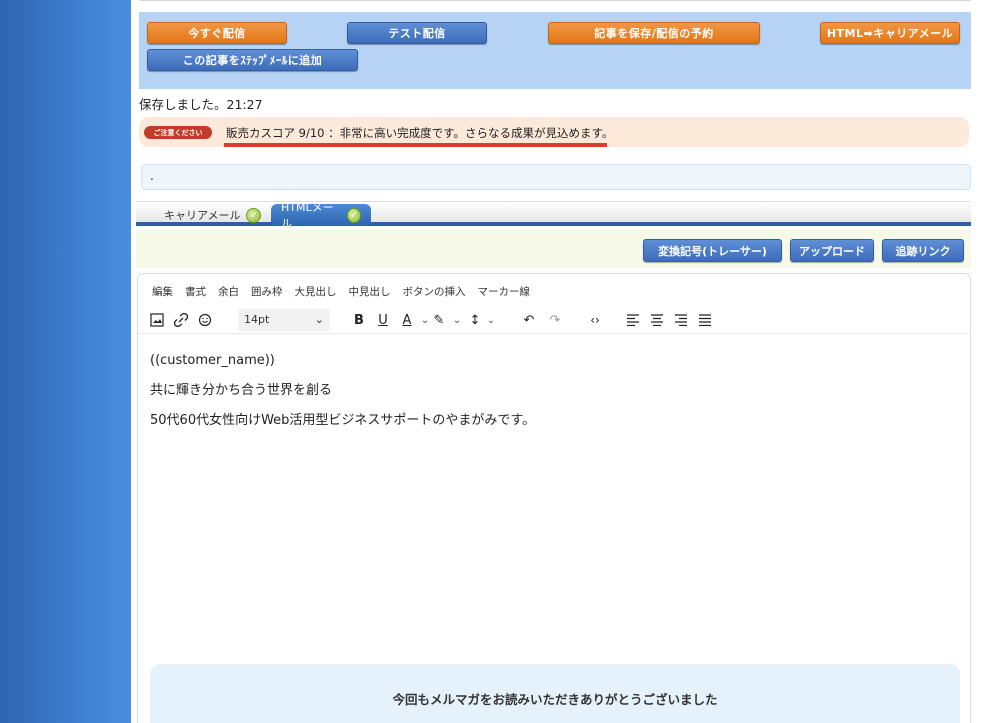 The image size is (1000, 723). Describe the element at coordinates (434, 291) in the screenshot. I see `menu-insert-button: ボタンの挿入` at that location.